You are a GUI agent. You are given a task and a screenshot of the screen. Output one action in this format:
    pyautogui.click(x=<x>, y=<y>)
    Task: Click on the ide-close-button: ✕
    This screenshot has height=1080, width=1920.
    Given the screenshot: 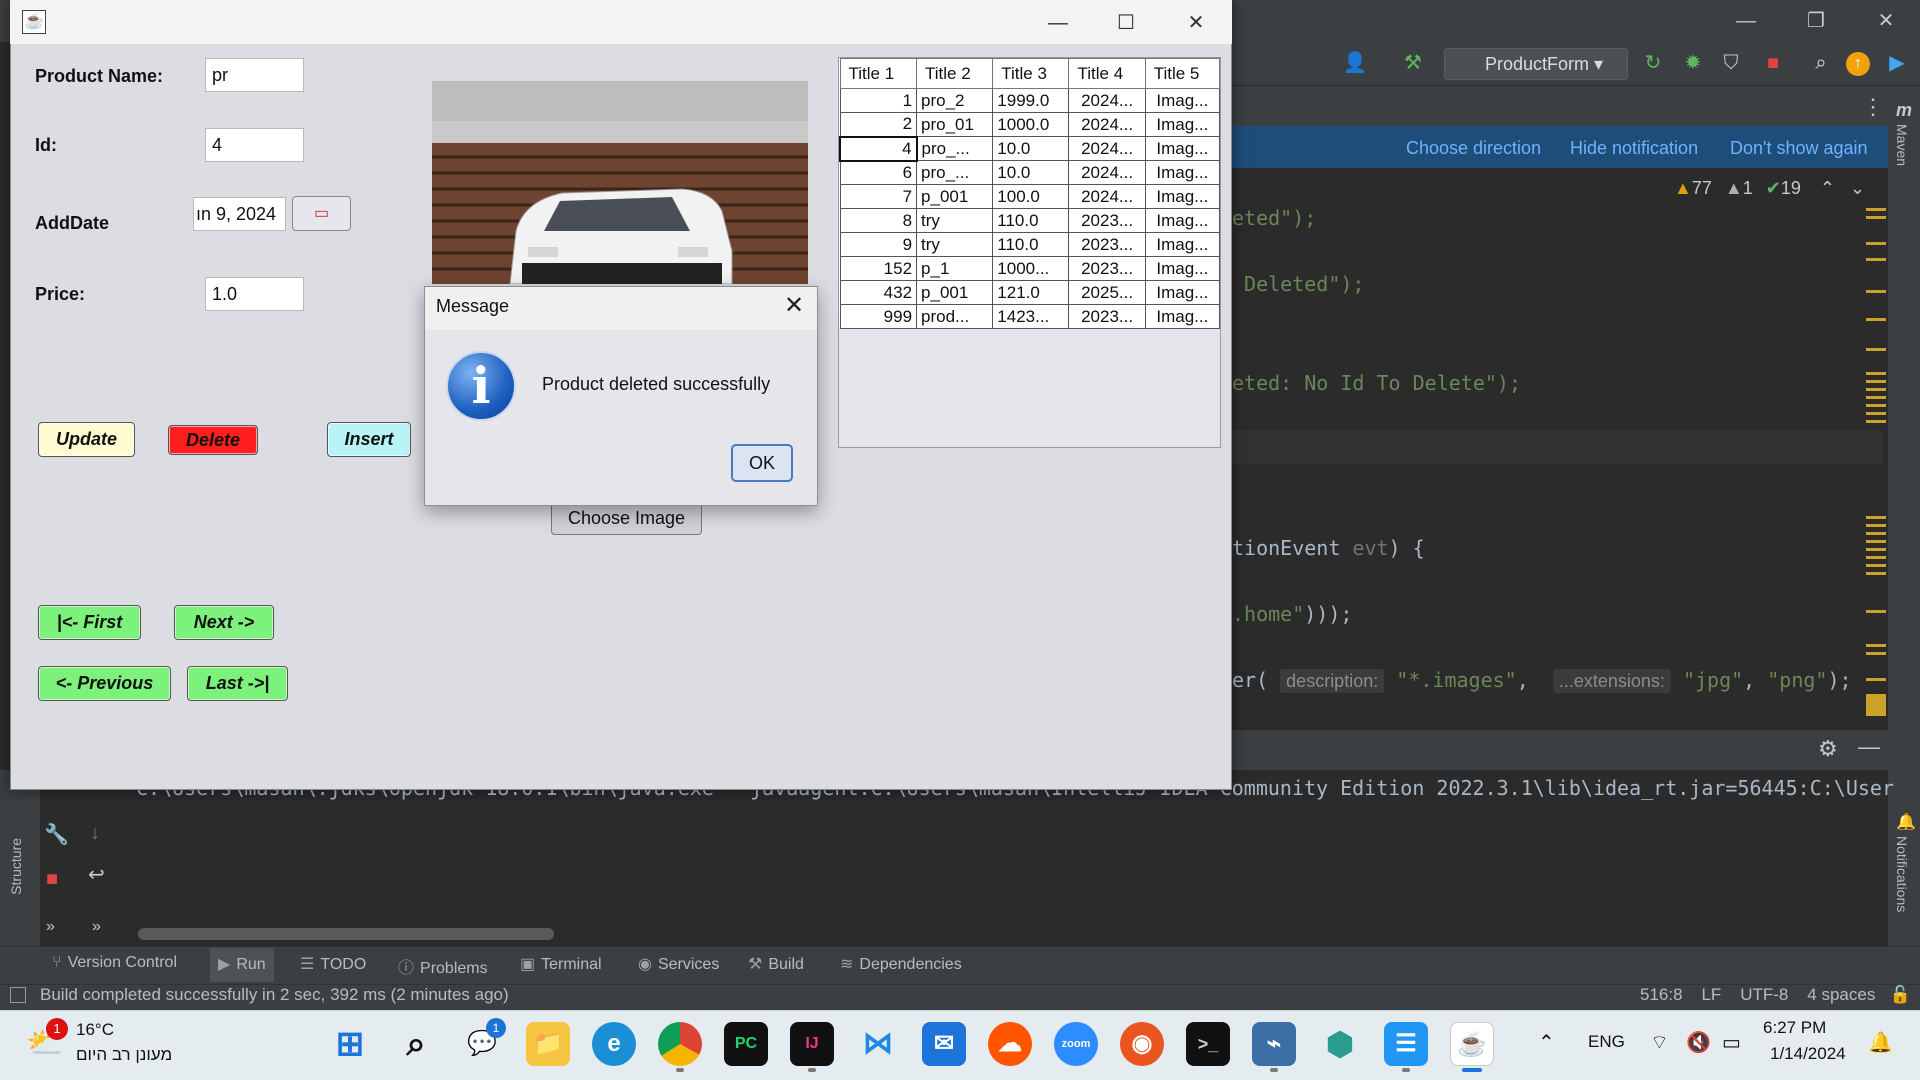 What is the action you would take?
    pyautogui.click(x=1886, y=21)
    